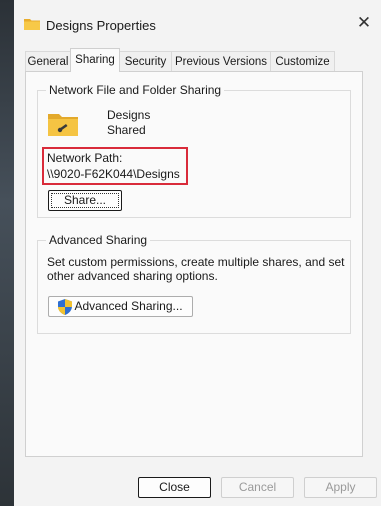  I want to click on focus-rectangle, so click(85, 200).